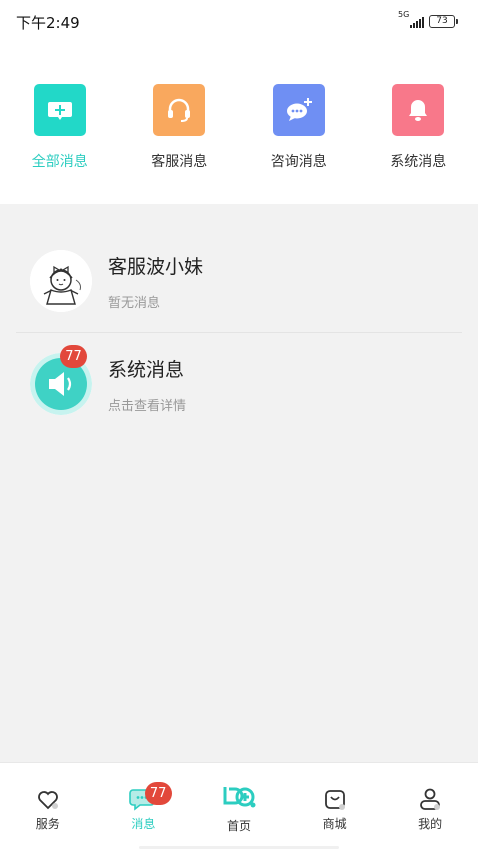  Describe the element at coordinates (156, 267) in the screenshot. I see `message-title: 客服波小妹` at that location.